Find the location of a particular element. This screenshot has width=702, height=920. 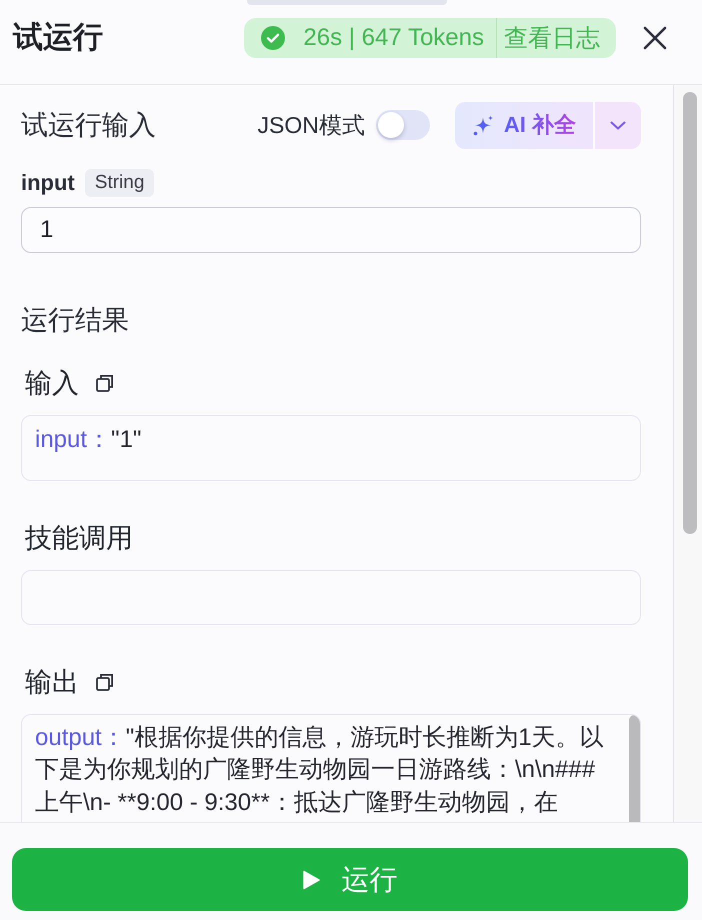

sparkle-icon is located at coordinates (483, 125).